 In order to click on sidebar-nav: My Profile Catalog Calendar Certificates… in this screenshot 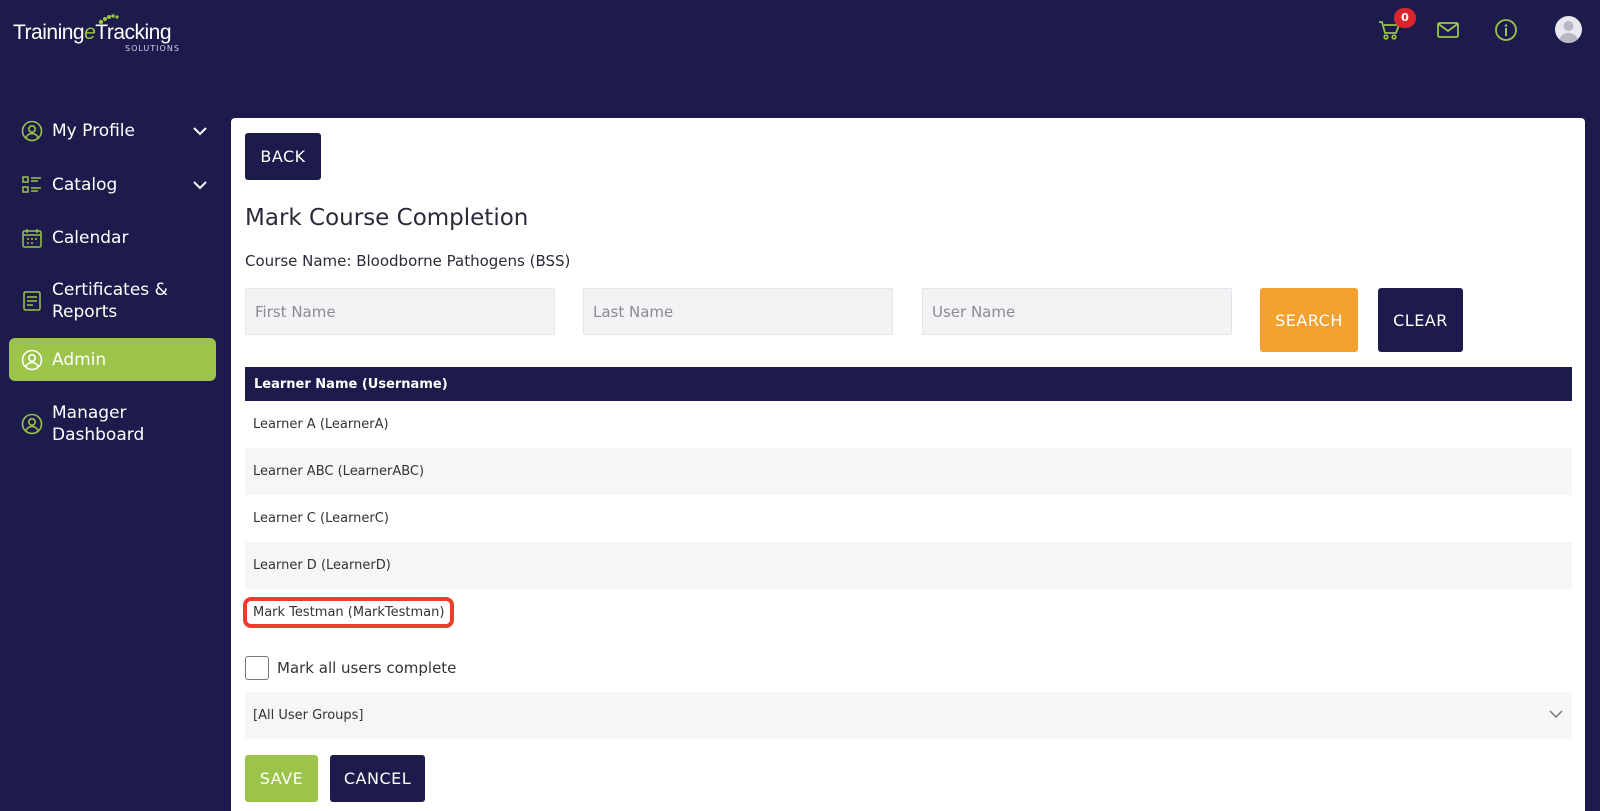, I will do `click(112, 285)`.